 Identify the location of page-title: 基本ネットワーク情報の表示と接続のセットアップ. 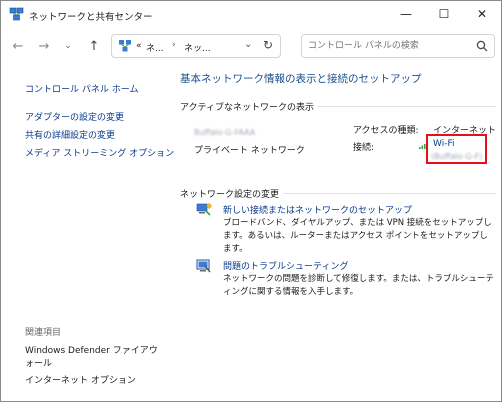
(301, 79).